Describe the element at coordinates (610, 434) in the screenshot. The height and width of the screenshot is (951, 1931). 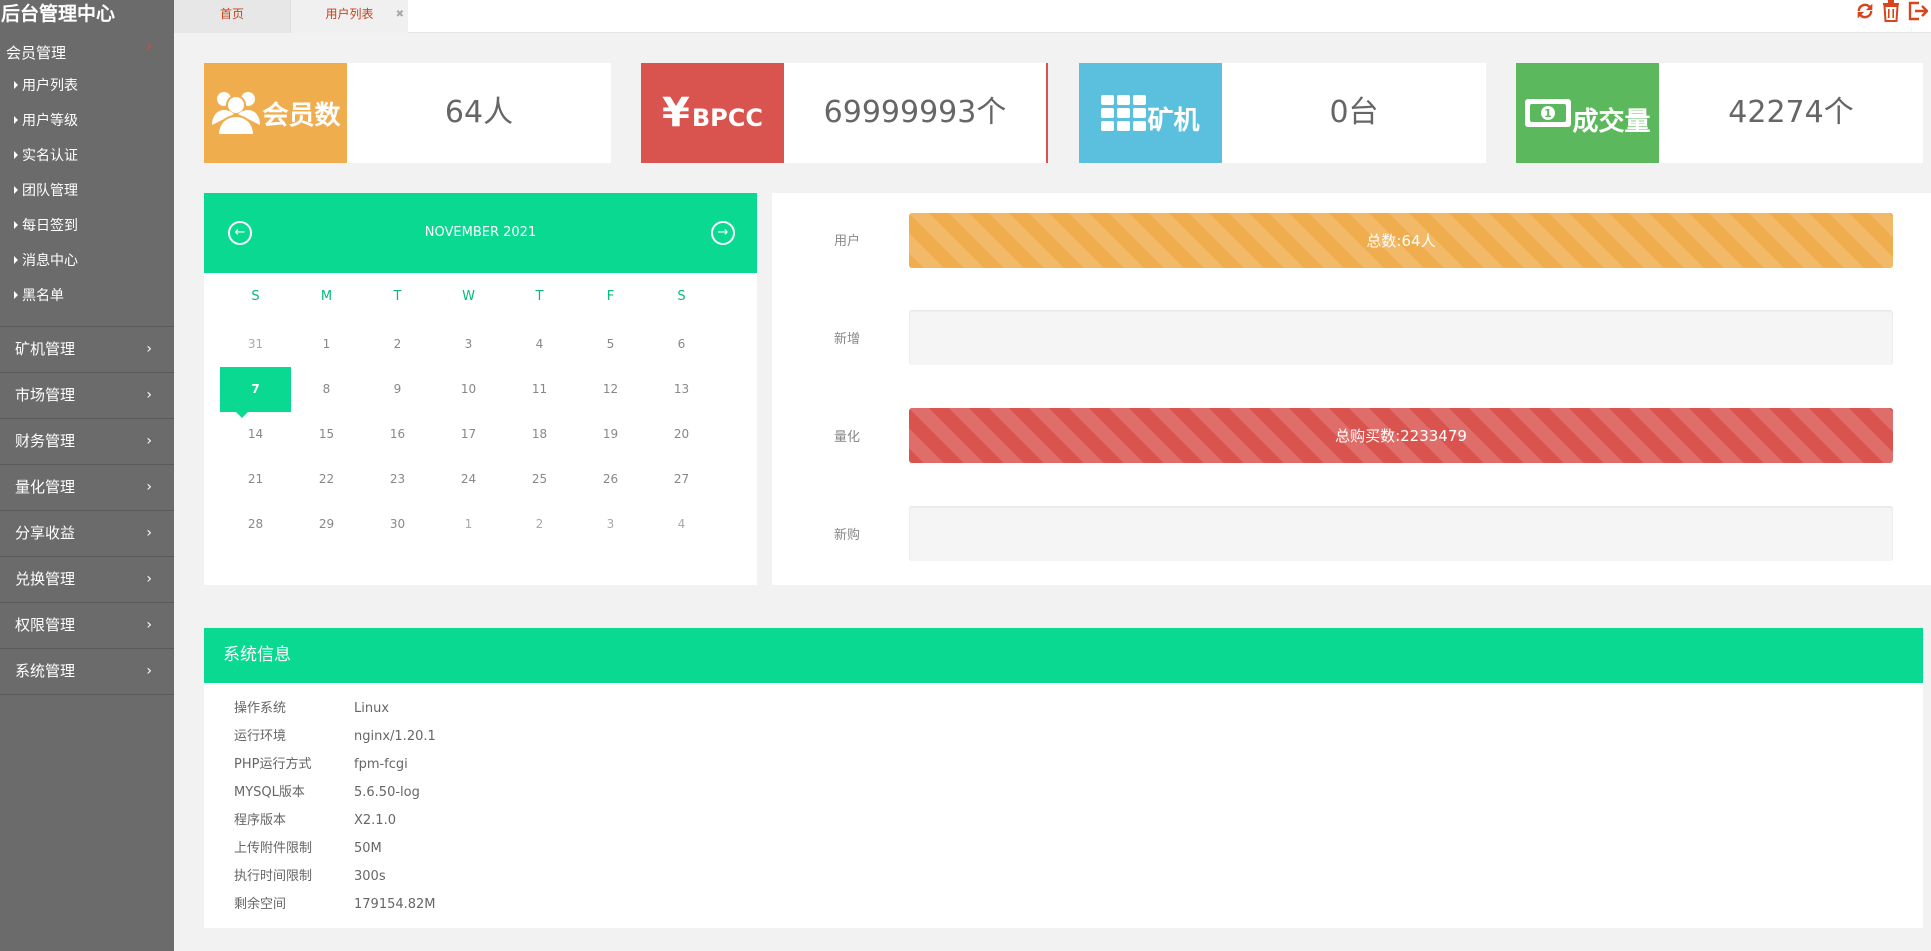
I see `calendar-day: 19` at that location.